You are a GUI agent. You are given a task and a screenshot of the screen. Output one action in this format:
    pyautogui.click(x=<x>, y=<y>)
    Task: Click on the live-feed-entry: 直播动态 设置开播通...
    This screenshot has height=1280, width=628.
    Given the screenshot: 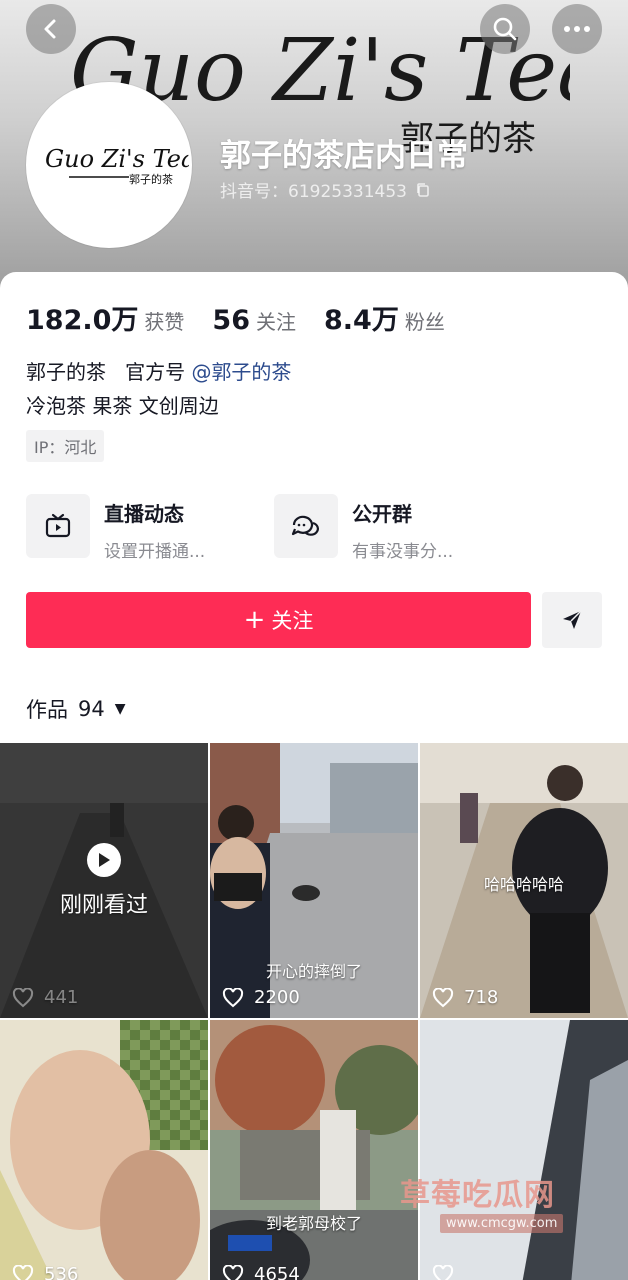 What is the action you would take?
    pyautogui.click(x=115, y=528)
    